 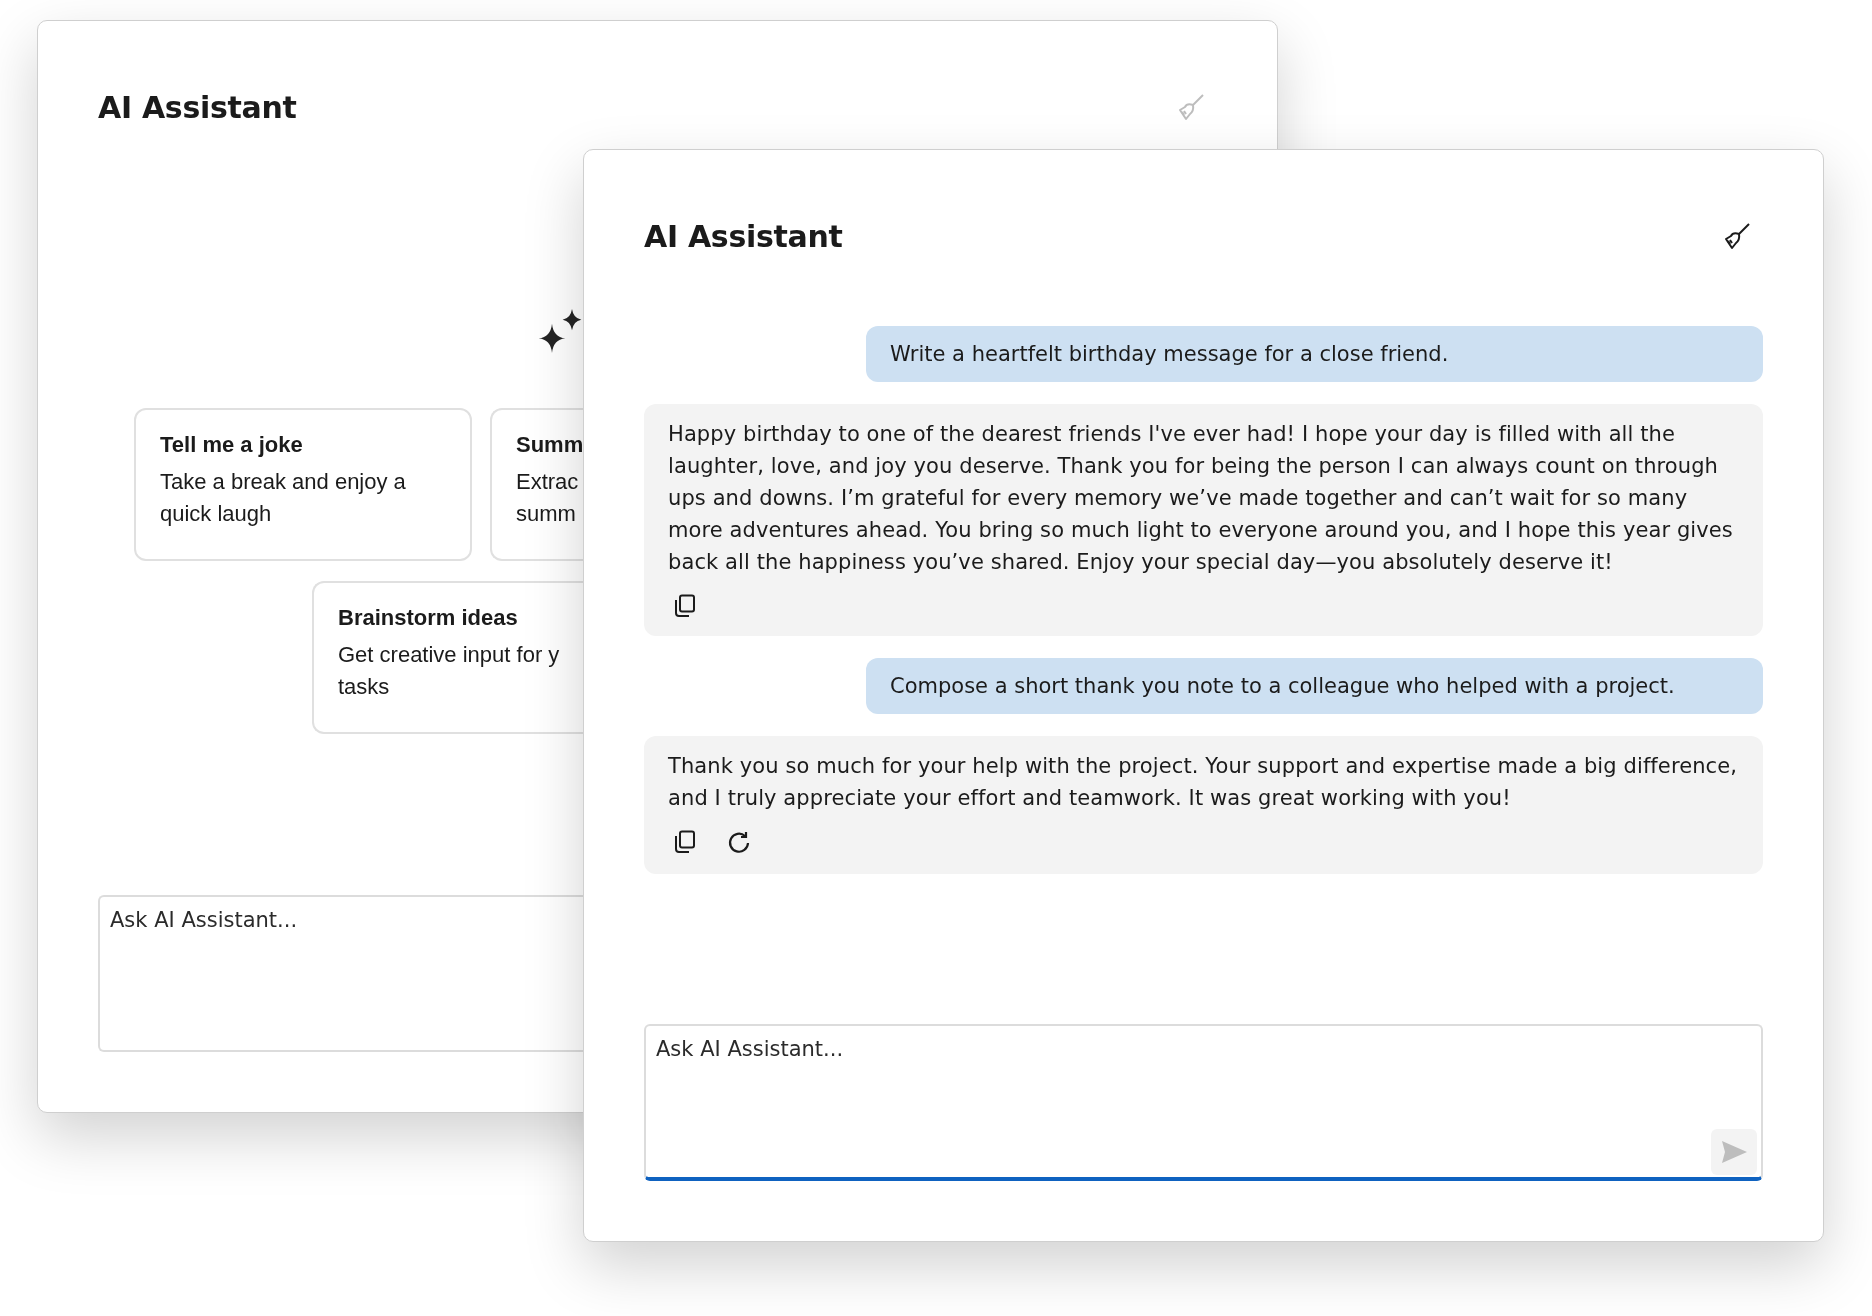 What do you see at coordinates (1314, 686) in the screenshot?
I see `user-message: Compose a short thank you note to a colleague who helped with a project.` at bounding box center [1314, 686].